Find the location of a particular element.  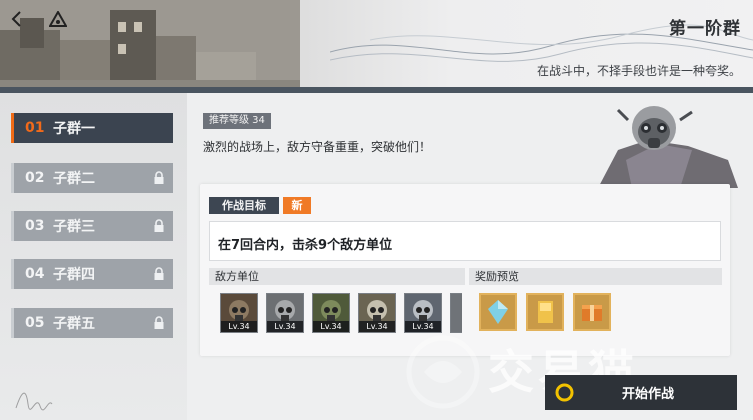

group-item-1: 01 子群一 is located at coordinates (92, 128).